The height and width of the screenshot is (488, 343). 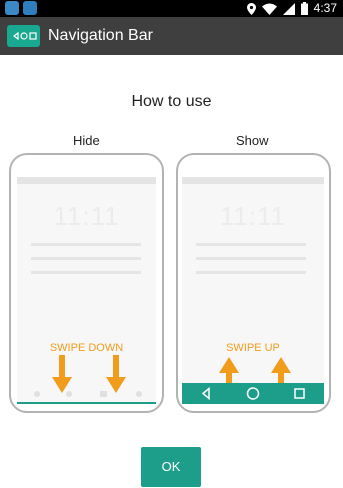 What do you see at coordinates (86, 140) in the screenshot?
I see `hide-caption: Hide` at bounding box center [86, 140].